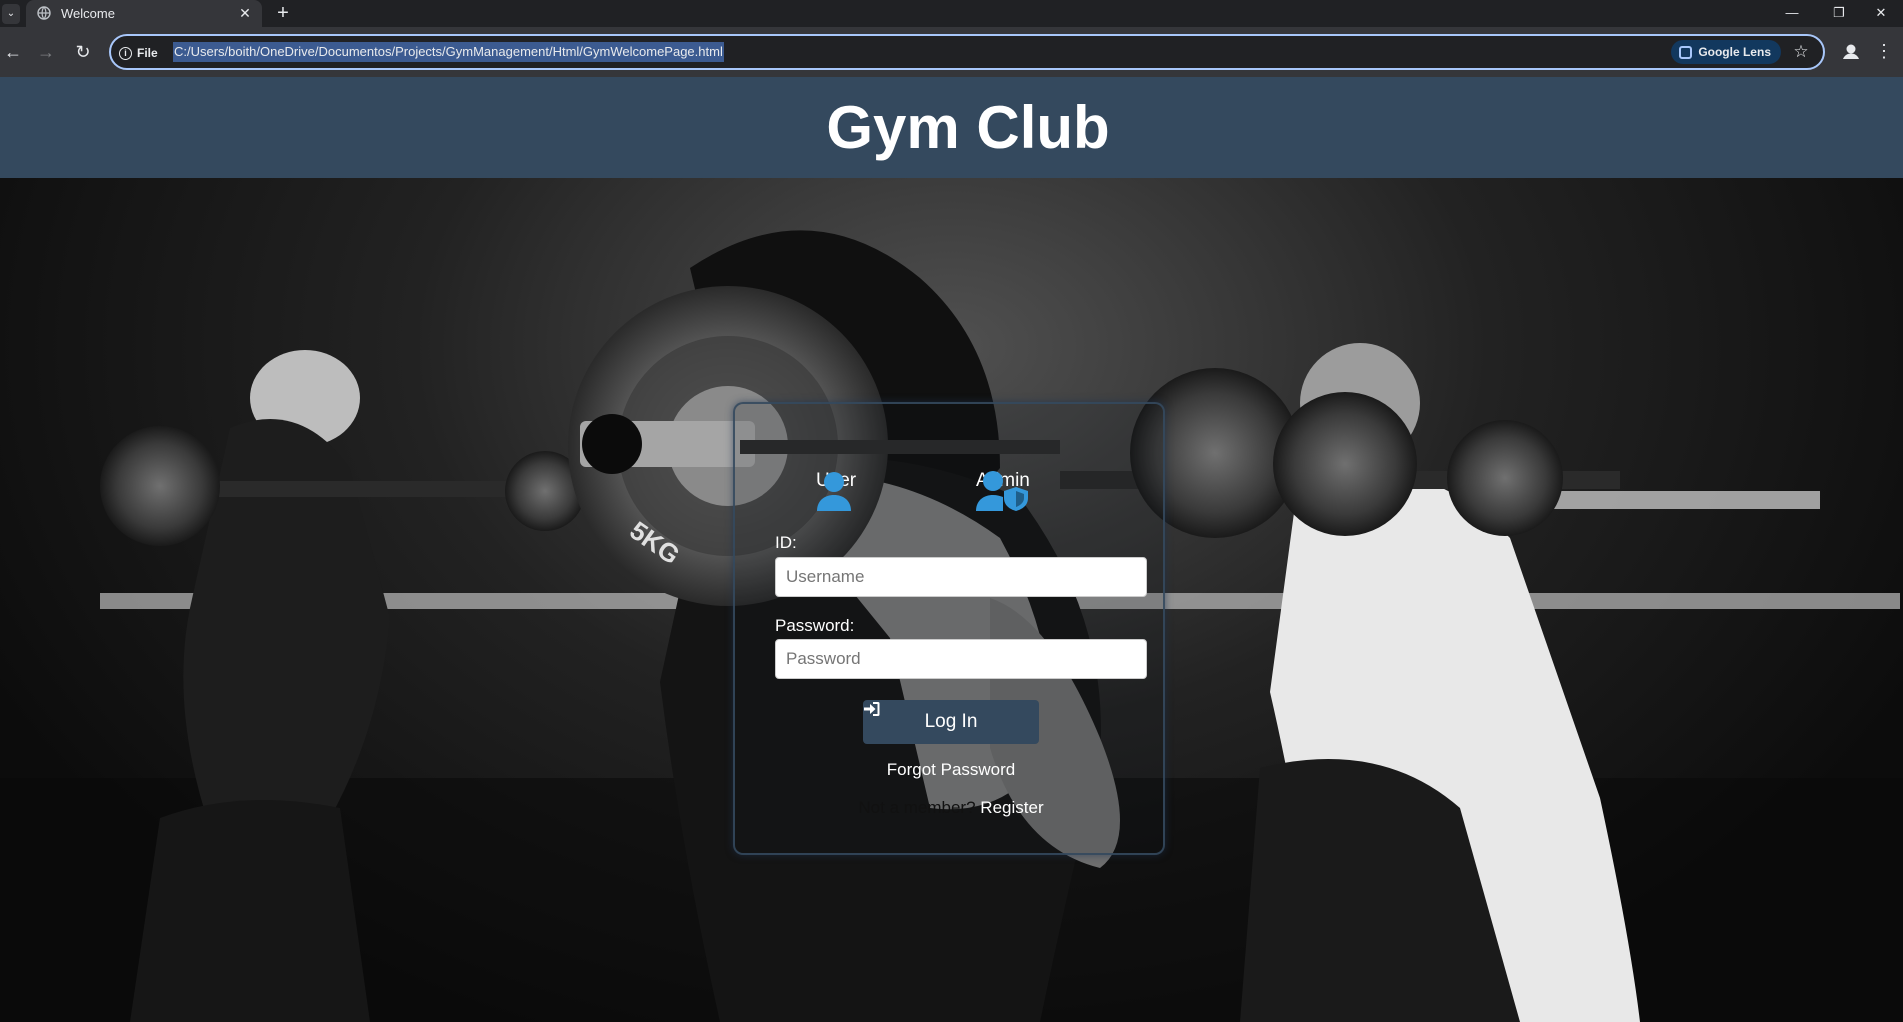  I want to click on google-lens-button: Google Lens, so click(1726, 52).